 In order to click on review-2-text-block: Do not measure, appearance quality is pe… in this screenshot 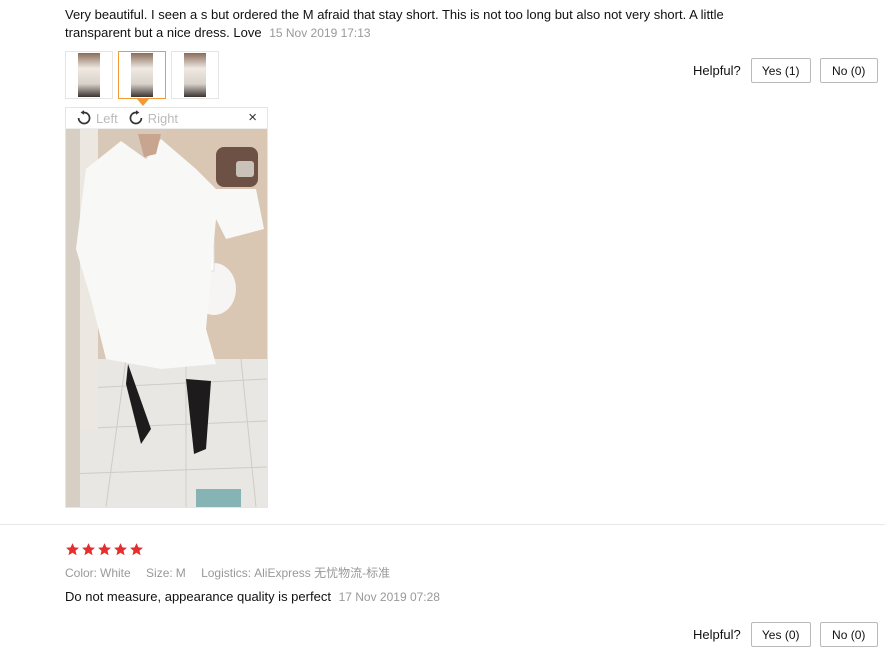, I will do `click(252, 596)`.